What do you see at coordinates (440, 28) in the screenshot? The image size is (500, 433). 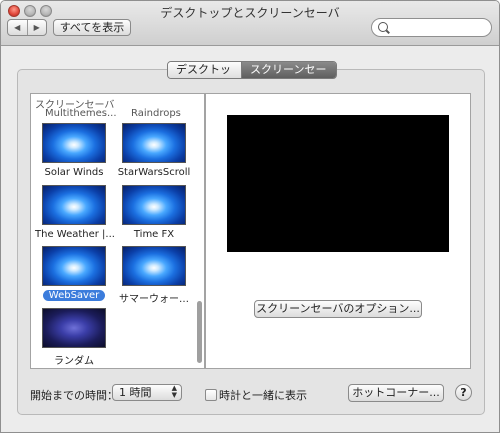 I see `search-input` at bounding box center [440, 28].